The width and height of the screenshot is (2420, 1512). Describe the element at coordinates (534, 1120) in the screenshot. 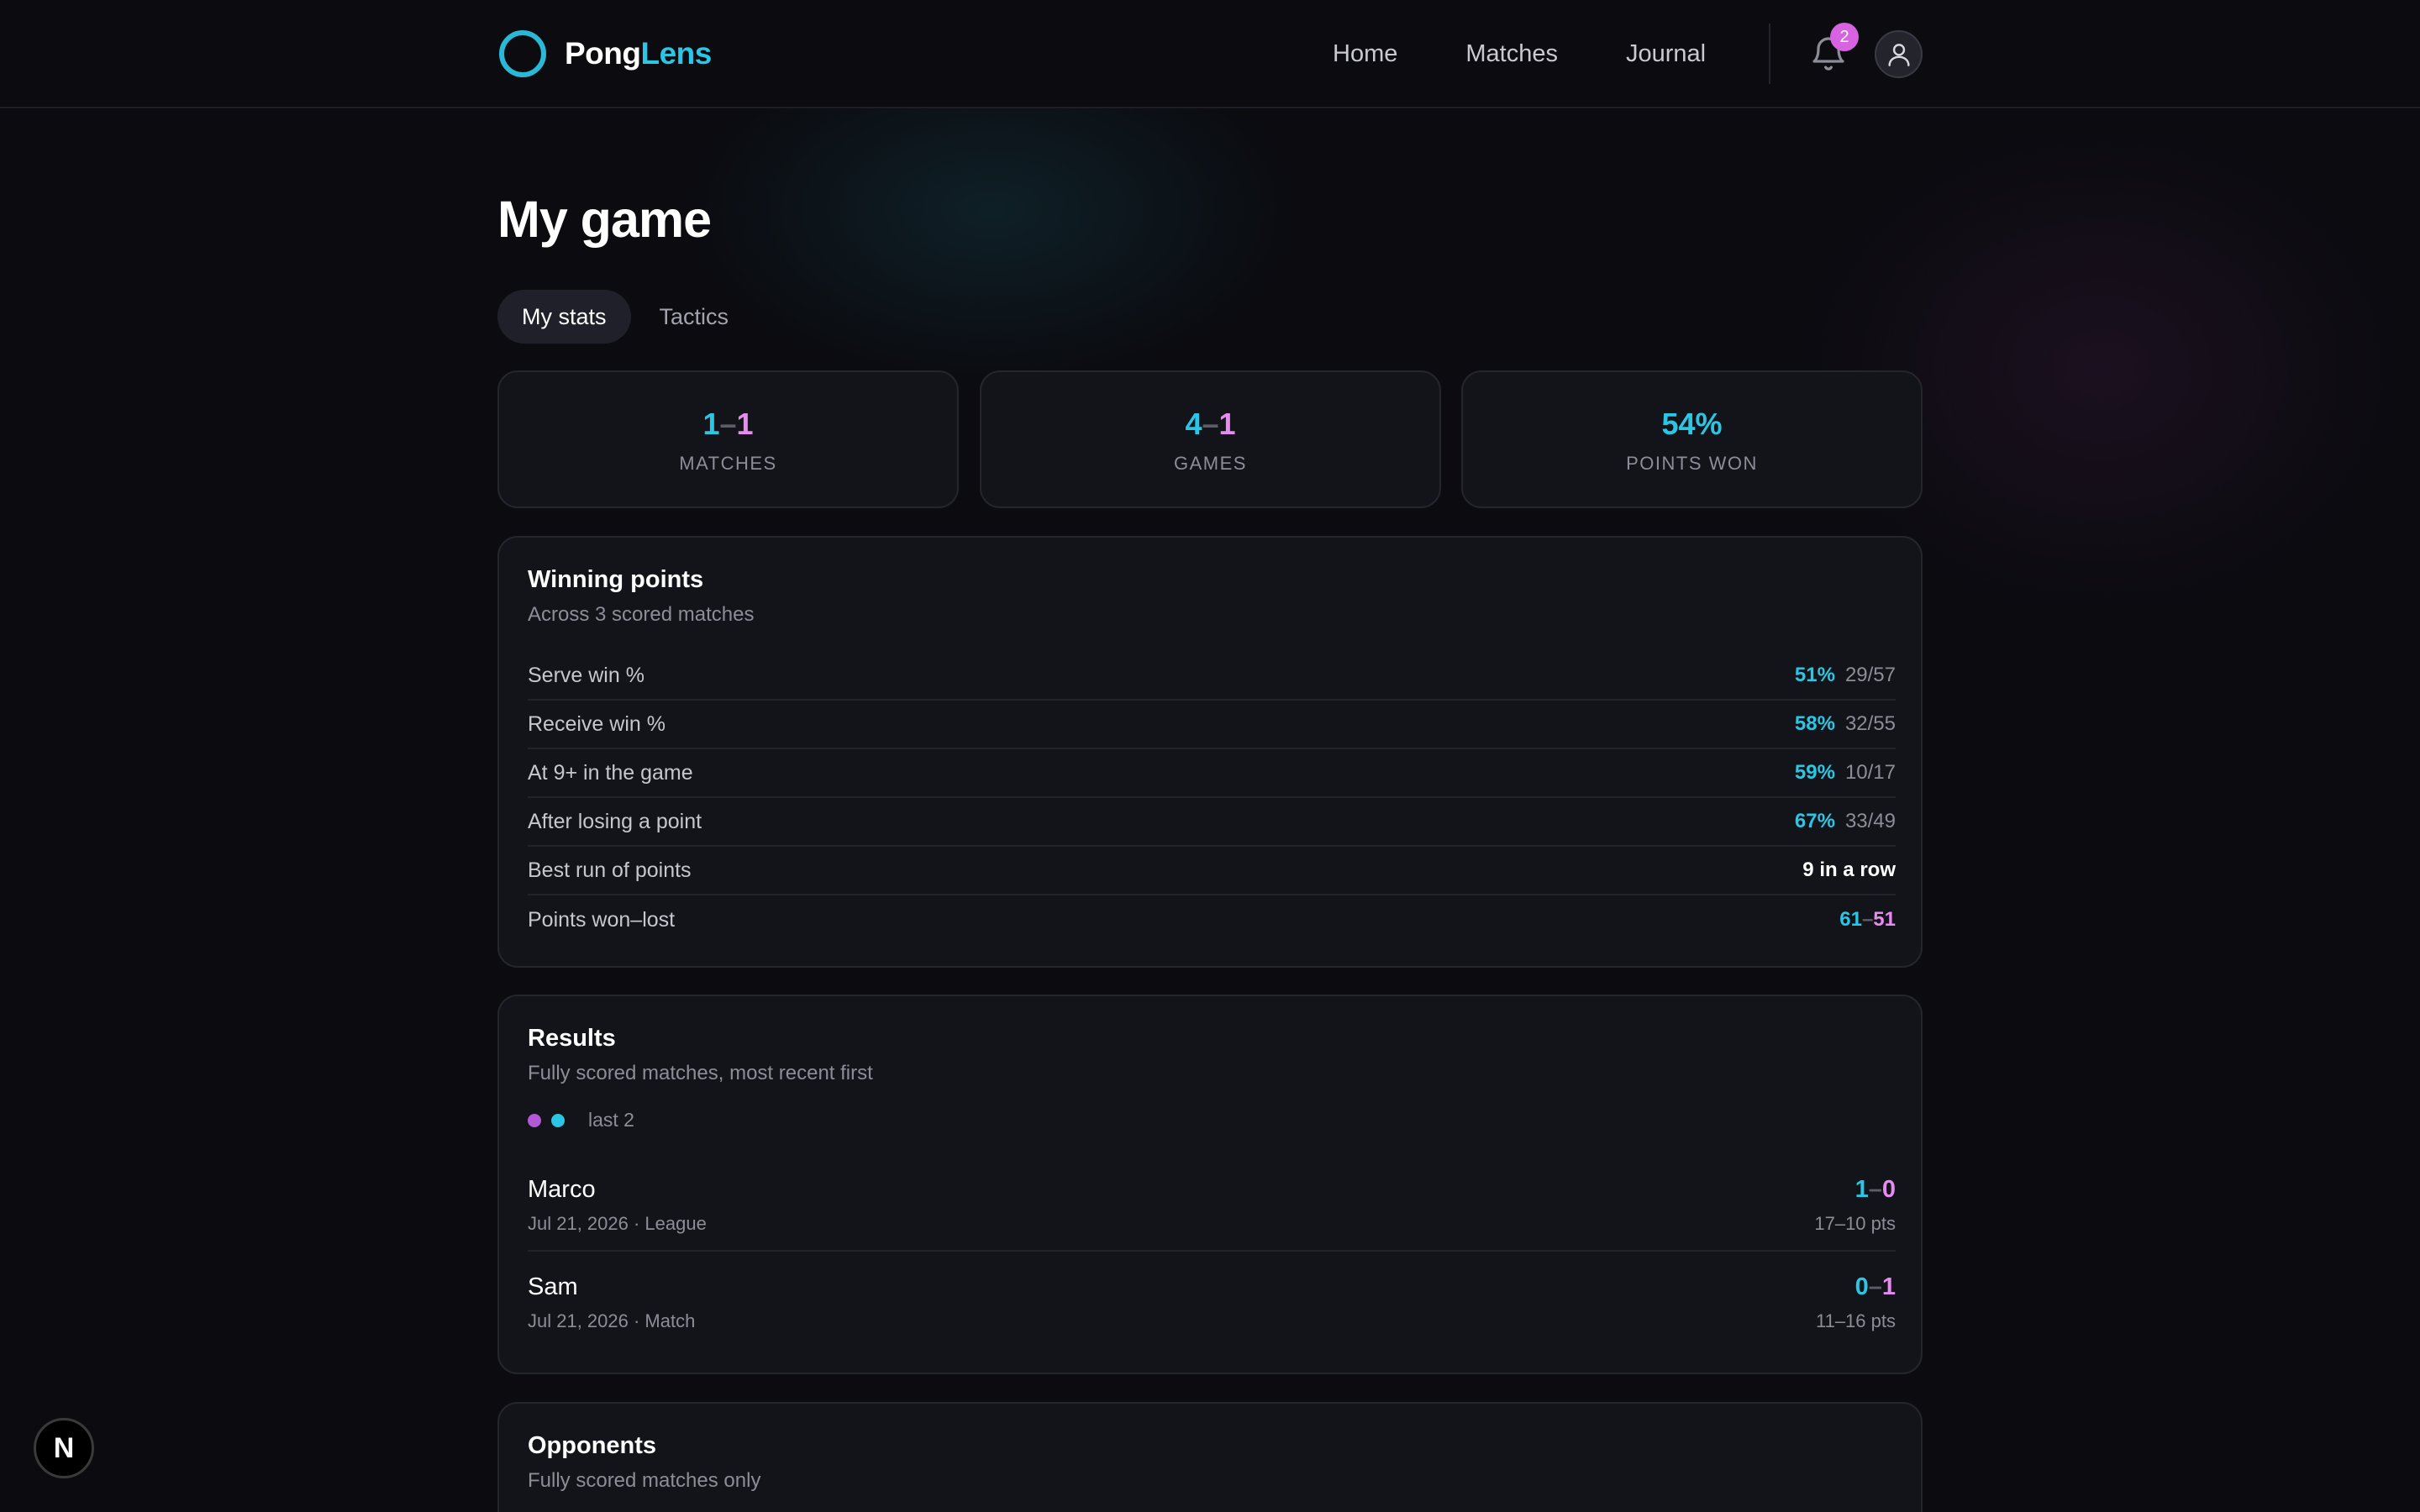

I see `loss-dot` at that location.